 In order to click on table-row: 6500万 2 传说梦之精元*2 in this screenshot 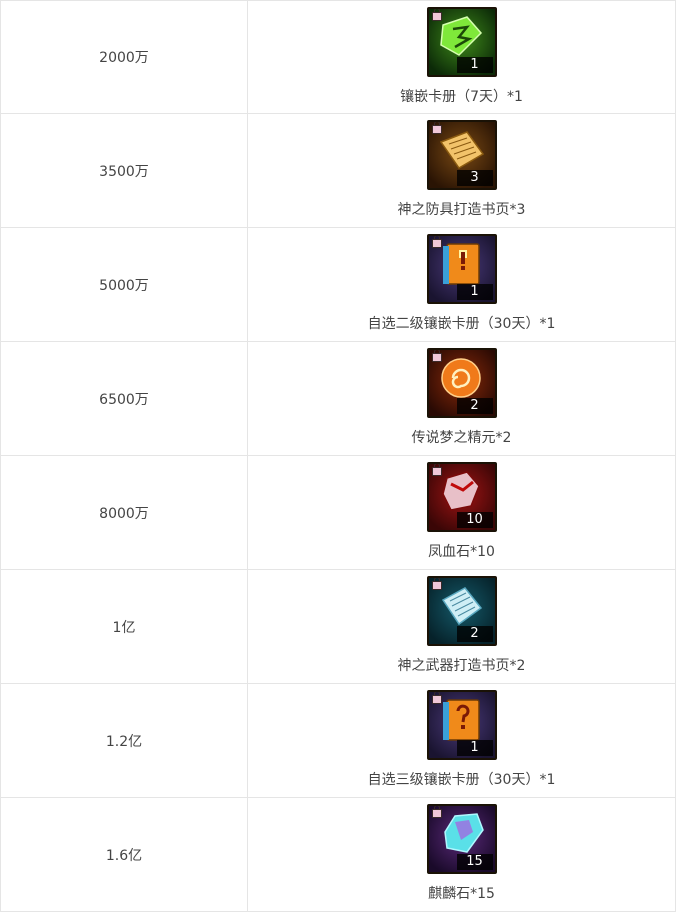, I will do `click(338, 399)`.